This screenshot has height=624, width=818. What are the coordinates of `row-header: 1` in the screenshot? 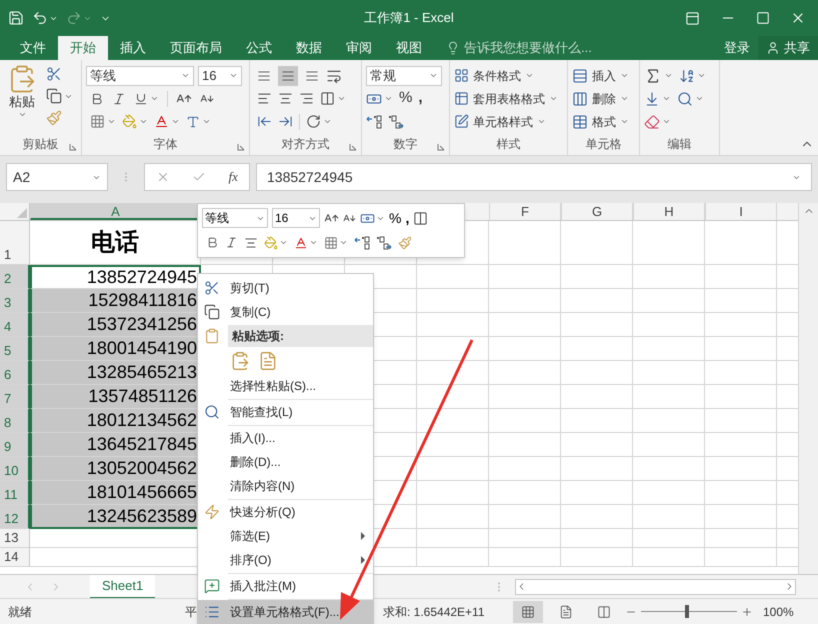 It's located at (15, 243).